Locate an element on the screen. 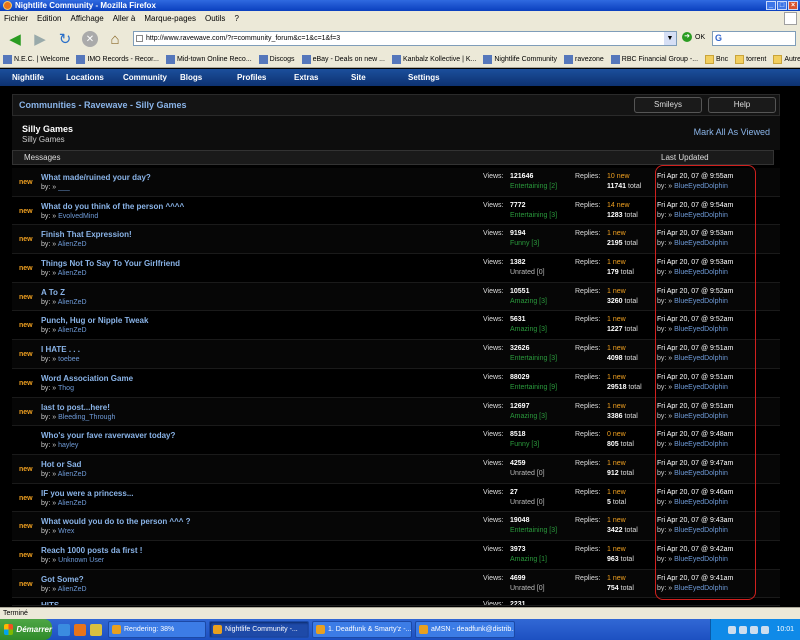 Image resolution: width=800 pixels, height=640 pixels. thread-title-link: HITS is located at coordinates (50, 603).